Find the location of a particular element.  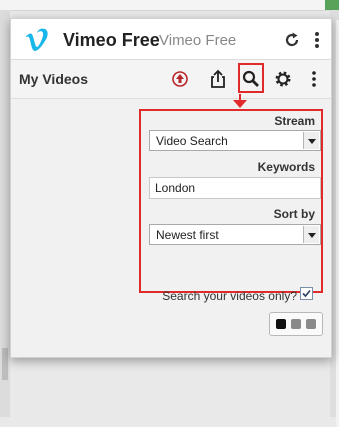

share-icon is located at coordinates (218, 79).